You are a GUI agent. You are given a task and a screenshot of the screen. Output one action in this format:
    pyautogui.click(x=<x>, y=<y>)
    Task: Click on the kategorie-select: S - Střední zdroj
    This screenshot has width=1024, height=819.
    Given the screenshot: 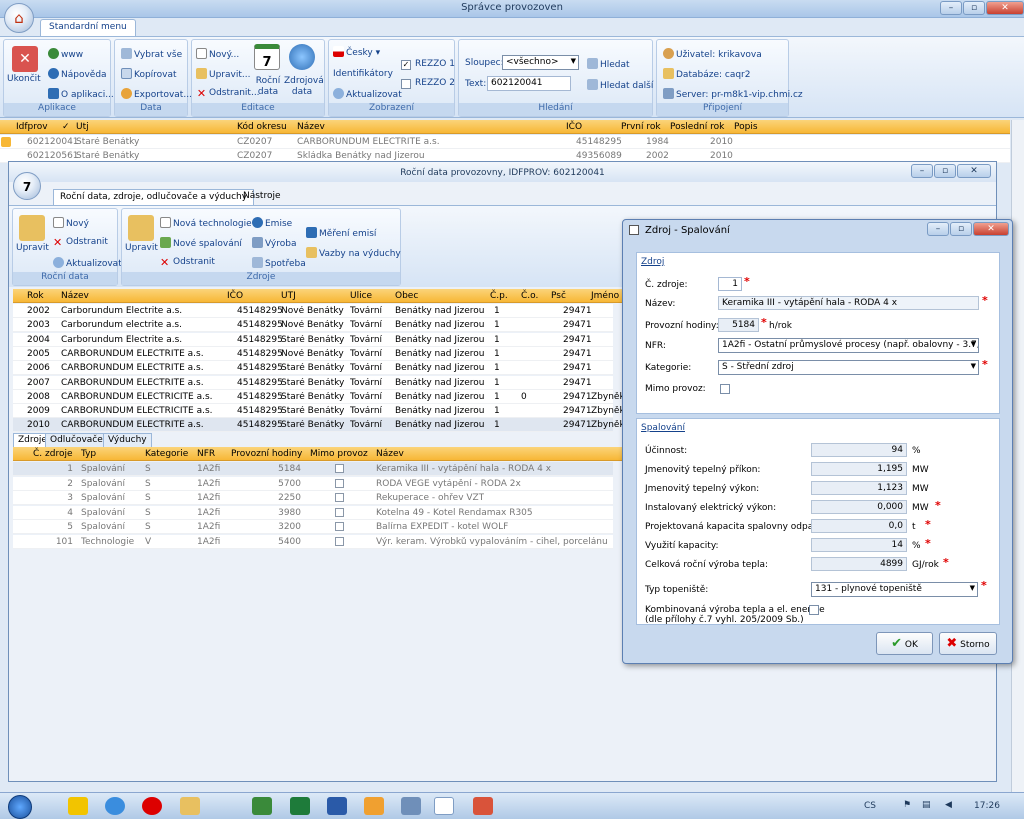 What is the action you would take?
    pyautogui.click(x=848, y=367)
    